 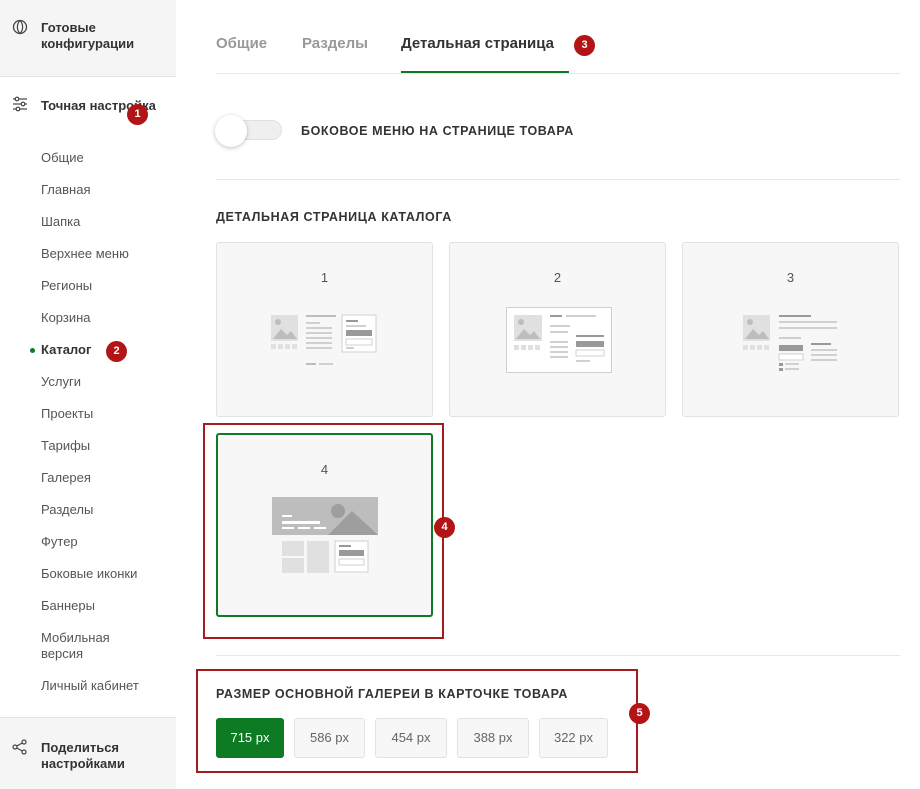 What do you see at coordinates (61, 382) in the screenshot?
I see `sidebar-item-services: Услуги` at bounding box center [61, 382].